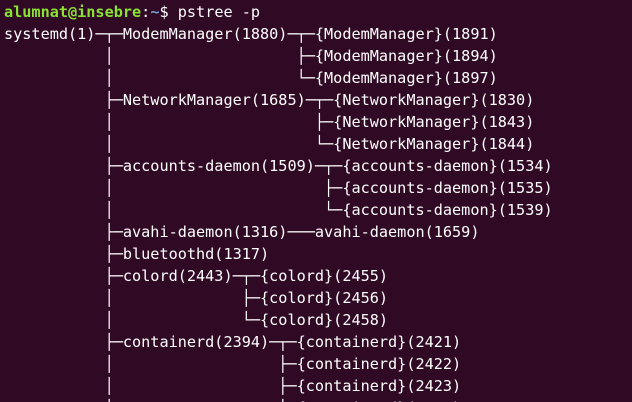  I want to click on output-line: │ ├─{containerd}(2424), so click(318, 400).